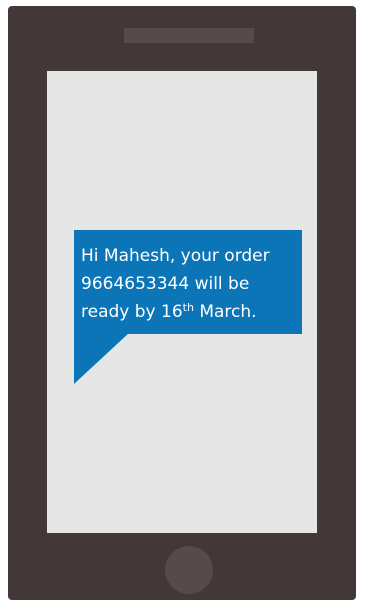  I want to click on message-ordinal-suffix: th, so click(188, 307).